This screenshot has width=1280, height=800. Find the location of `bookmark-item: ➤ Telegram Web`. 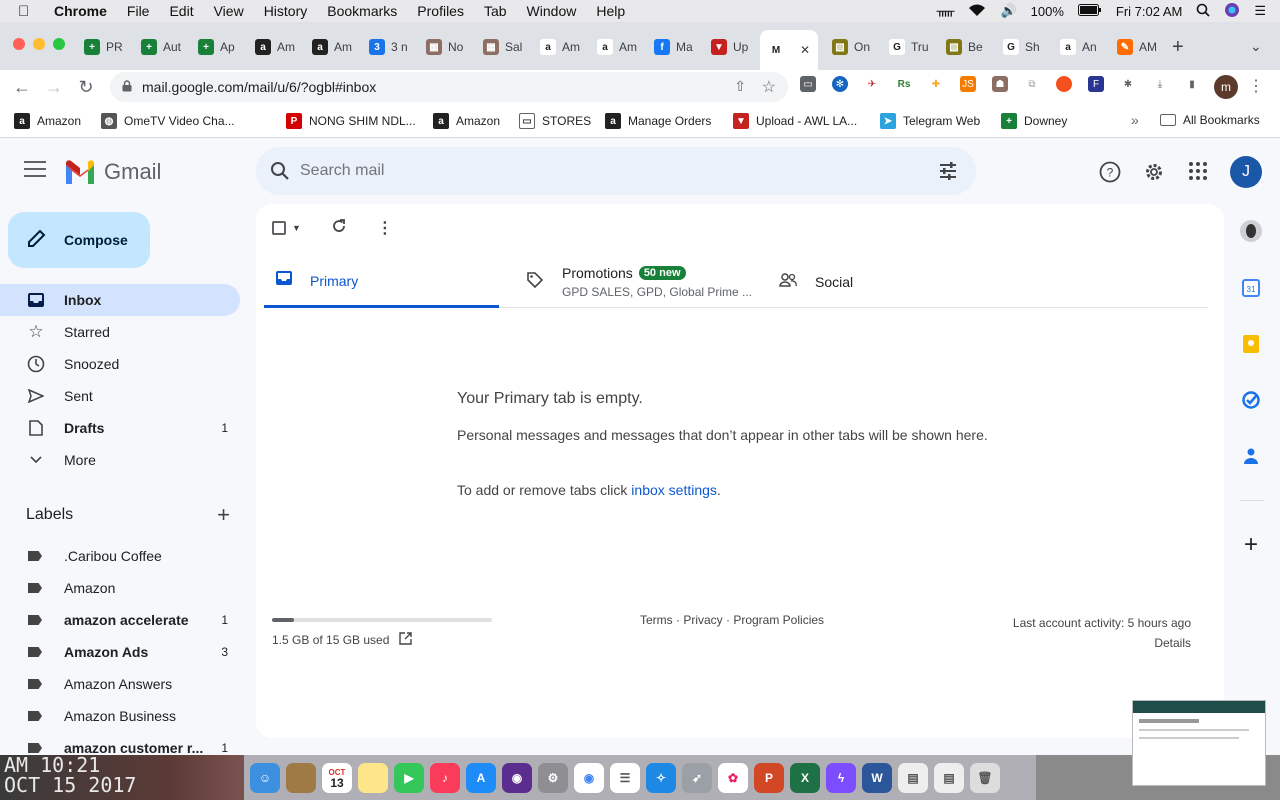

bookmark-item: ➤ Telegram Web is located at coordinates (930, 121).